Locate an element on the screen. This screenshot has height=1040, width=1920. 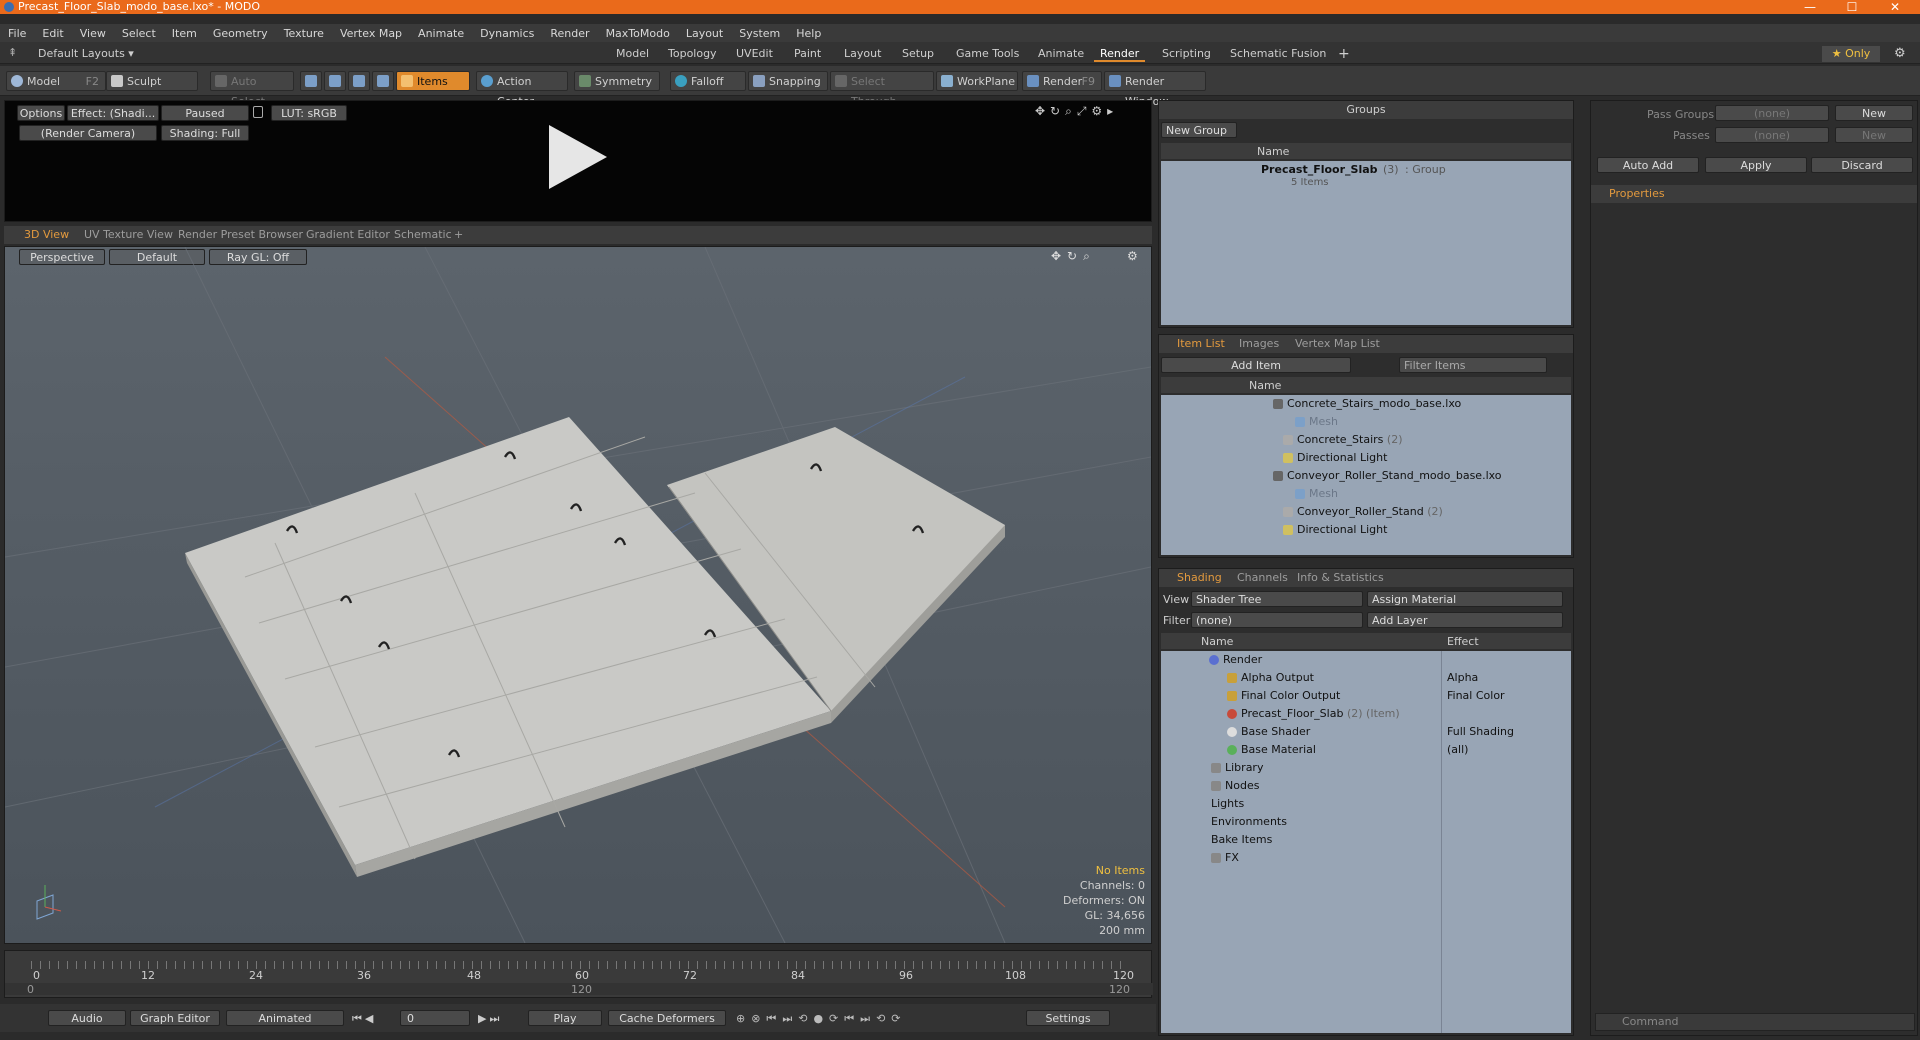
sculpt-mode-button: Sculpt is located at coordinates (152, 81).